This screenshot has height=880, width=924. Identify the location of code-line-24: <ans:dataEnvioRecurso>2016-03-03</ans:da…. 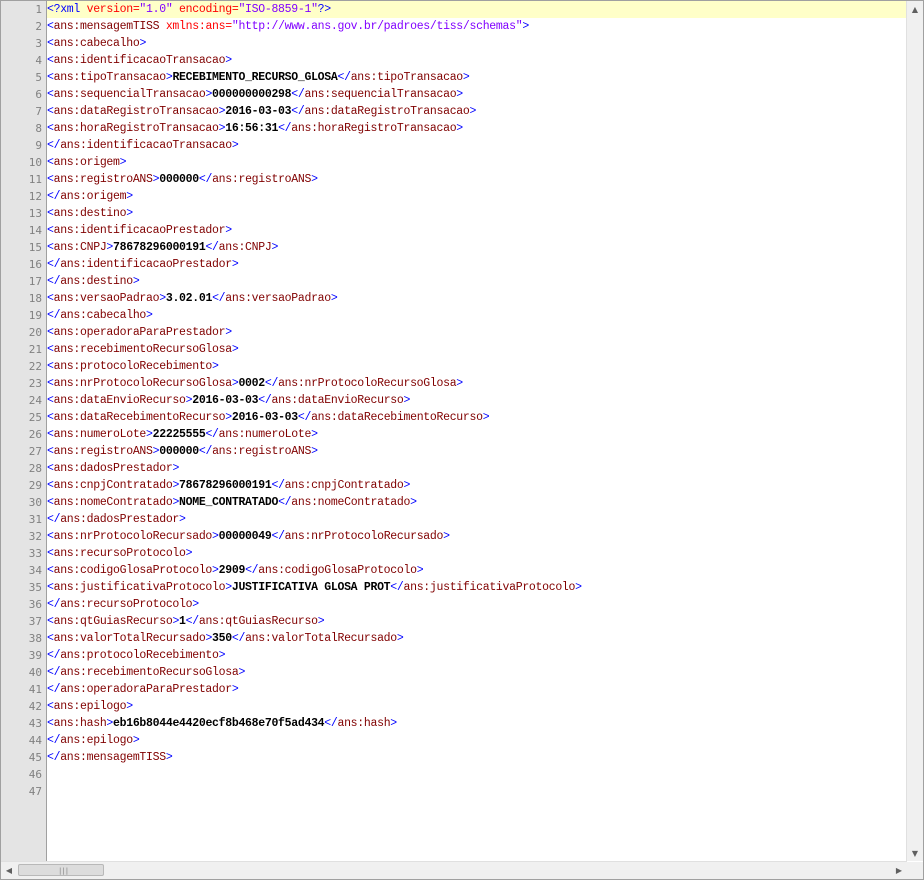
(228, 400).